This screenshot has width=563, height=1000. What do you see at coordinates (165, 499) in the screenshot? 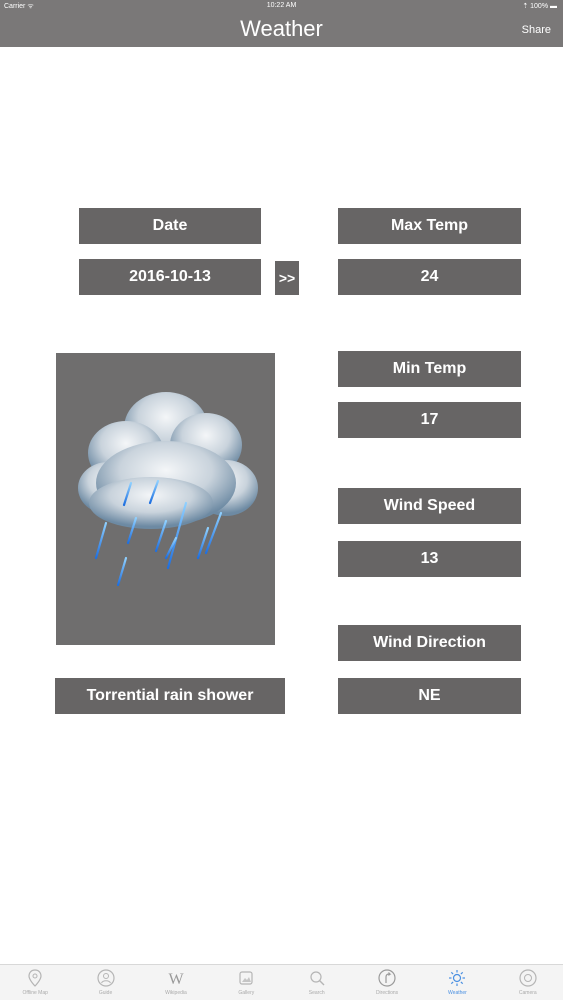
I see `rain-cloud-icon` at bounding box center [165, 499].